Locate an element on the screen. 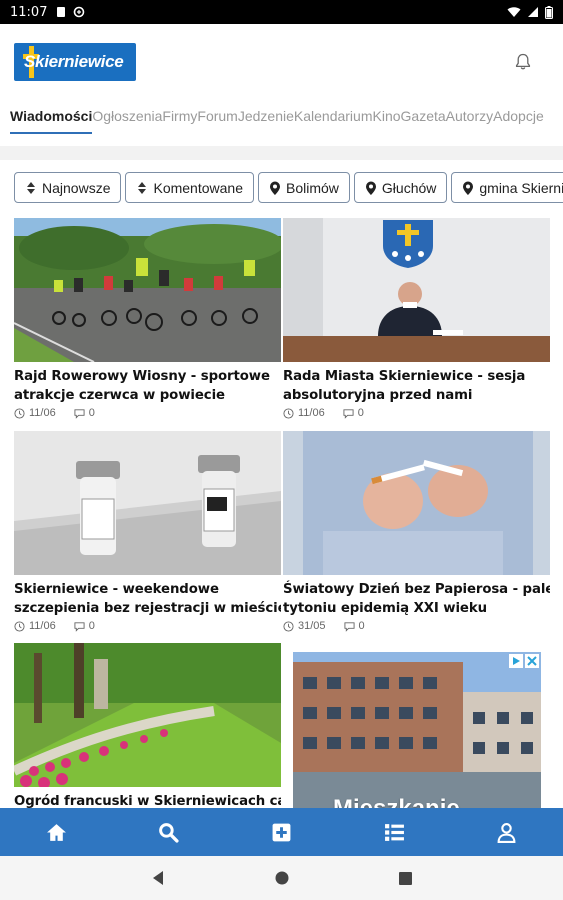  tab-kalendarium: Kalendarium is located at coordinates (333, 117).